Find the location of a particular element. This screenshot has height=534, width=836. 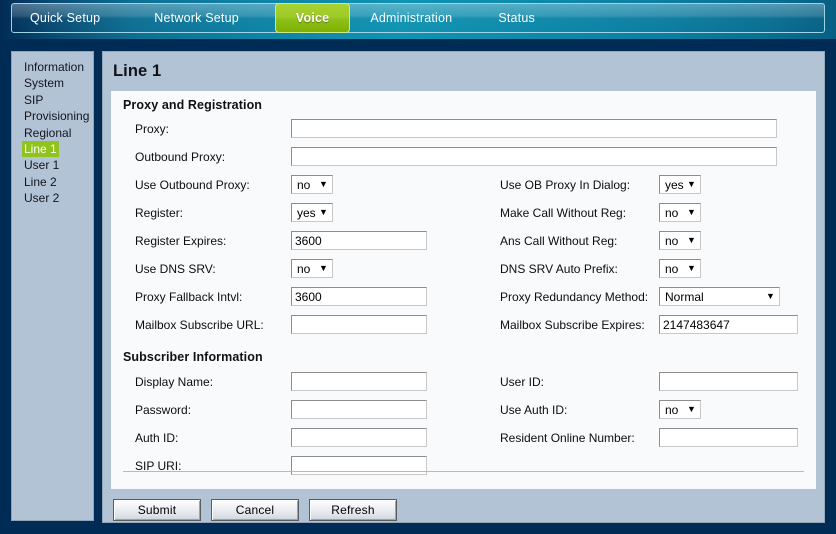

input-resident-online-number is located at coordinates (728, 437).